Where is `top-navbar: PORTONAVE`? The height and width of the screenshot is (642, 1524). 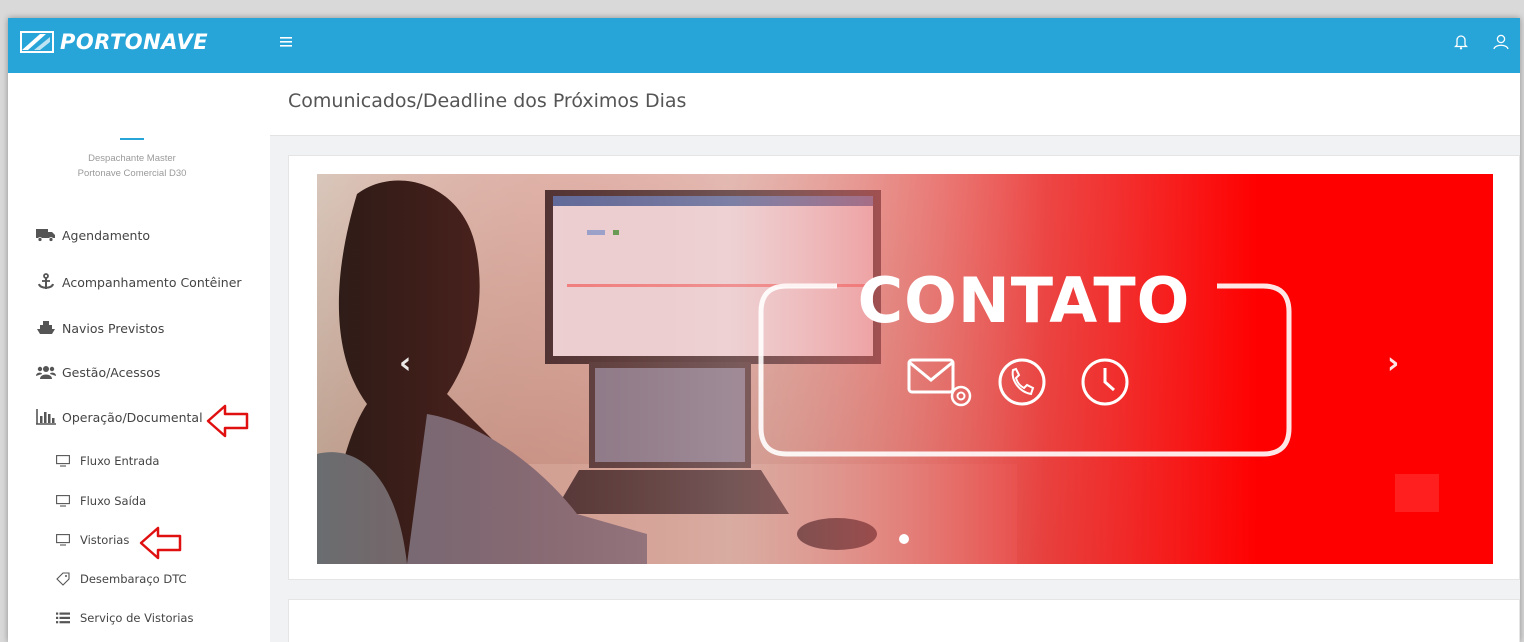 top-navbar: PORTONAVE is located at coordinates (764, 45).